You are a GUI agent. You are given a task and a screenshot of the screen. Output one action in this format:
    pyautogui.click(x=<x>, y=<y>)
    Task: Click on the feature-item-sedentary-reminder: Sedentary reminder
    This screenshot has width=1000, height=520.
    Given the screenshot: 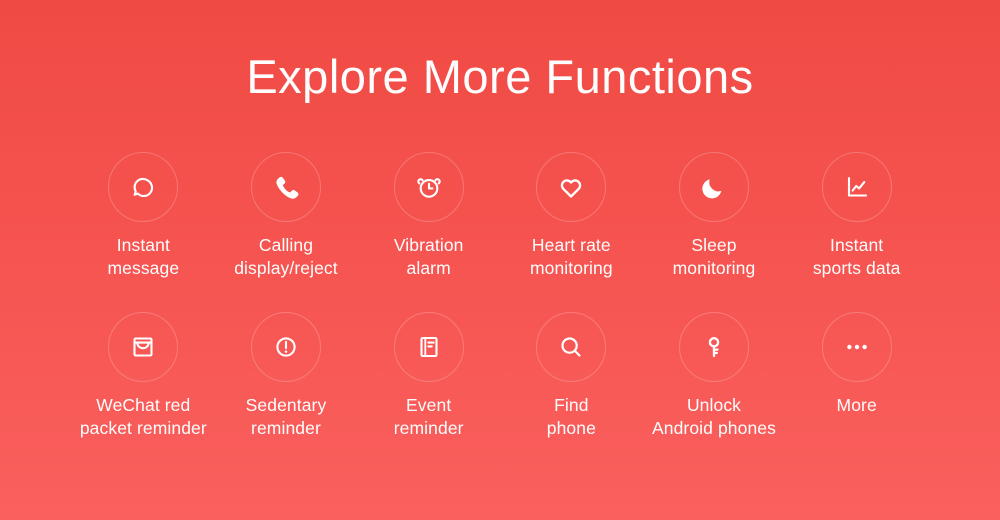 What is the action you would take?
    pyautogui.click(x=286, y=376)
    